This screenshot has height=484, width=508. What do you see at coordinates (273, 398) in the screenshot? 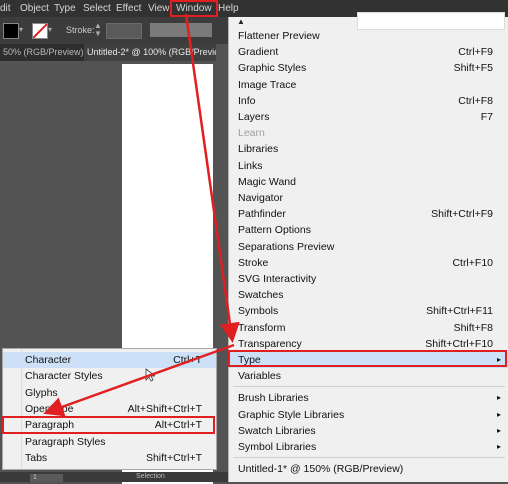
I see `menu-item-label: Brush Libraries` at bounding box center [273, 398].